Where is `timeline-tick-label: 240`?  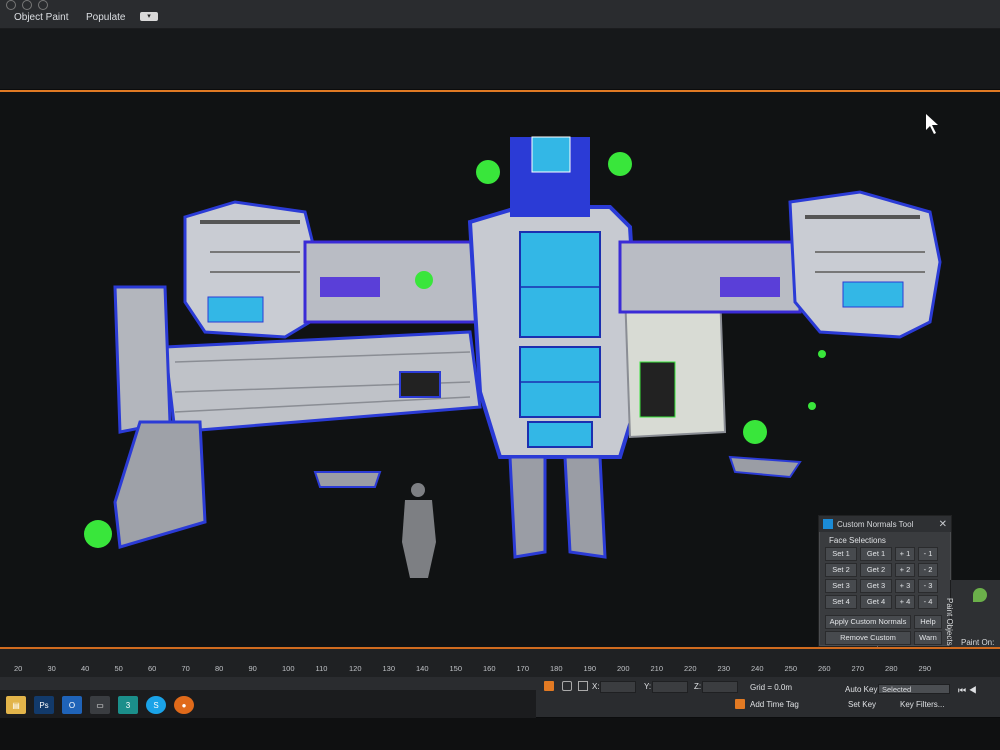 timeline-tick-label: 240 is located at coordinates (757, 668).